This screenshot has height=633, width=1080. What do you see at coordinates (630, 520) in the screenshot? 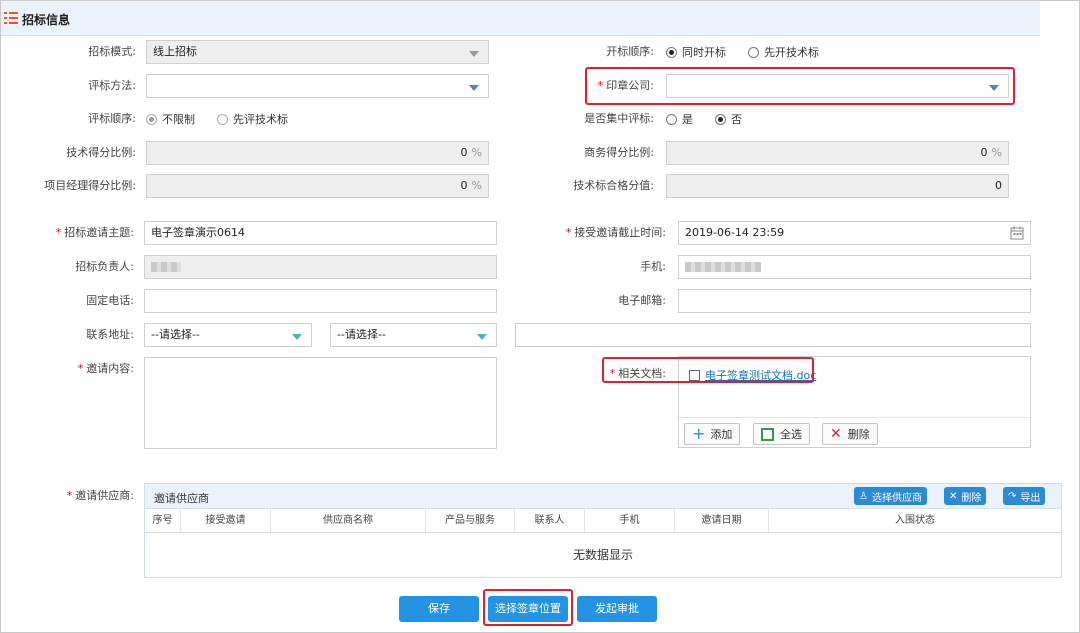
I see `column-header: 手机` at bounding box center [630, 520].